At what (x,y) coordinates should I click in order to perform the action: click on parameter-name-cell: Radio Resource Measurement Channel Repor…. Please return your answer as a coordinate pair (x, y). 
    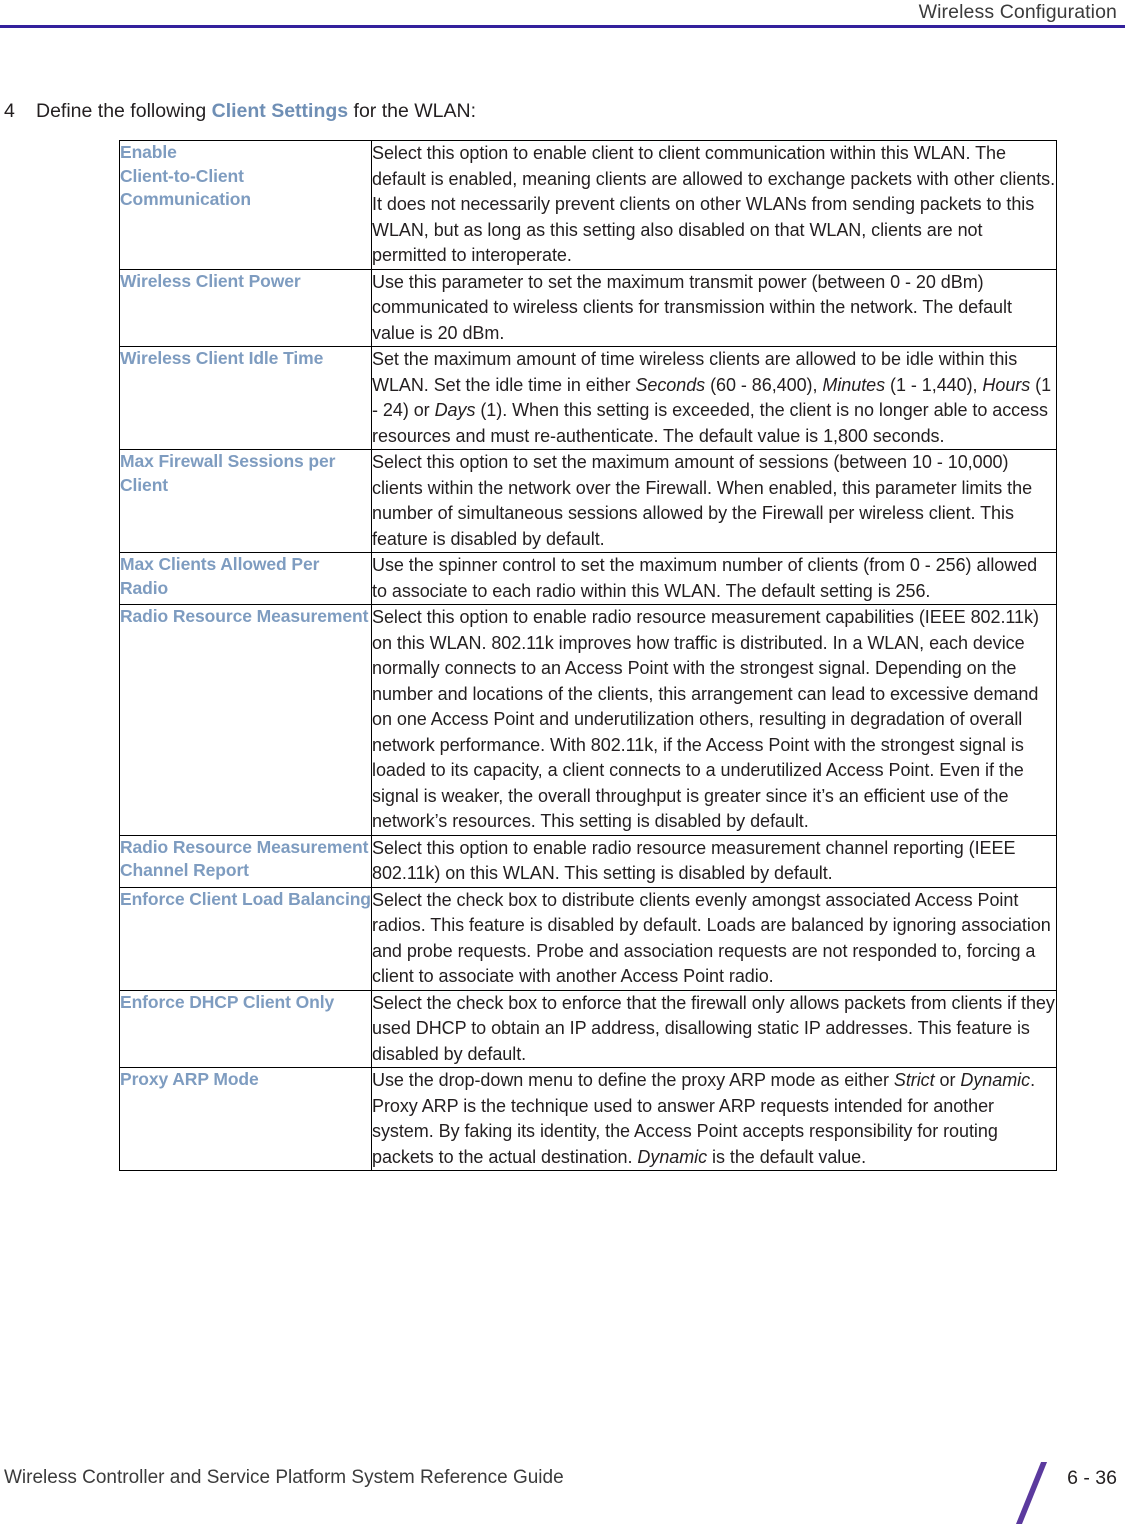
    Looking at the image, I should click on (245, 861).